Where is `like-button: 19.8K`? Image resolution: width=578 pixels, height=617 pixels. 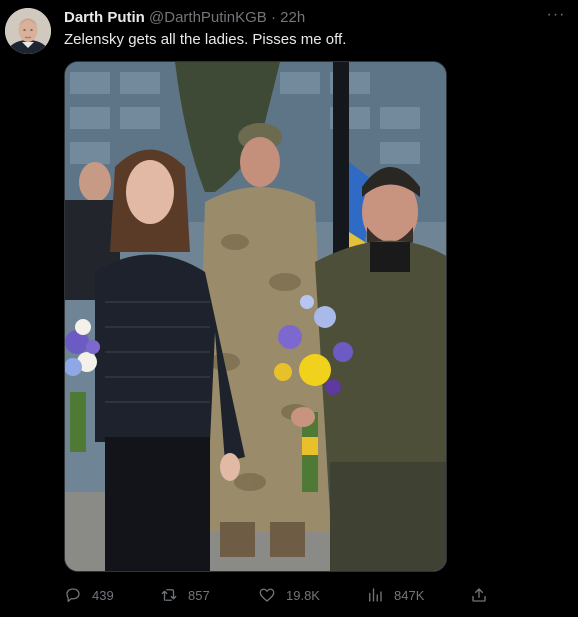 like-button: 19.8K is located at coordinates (289, 595).